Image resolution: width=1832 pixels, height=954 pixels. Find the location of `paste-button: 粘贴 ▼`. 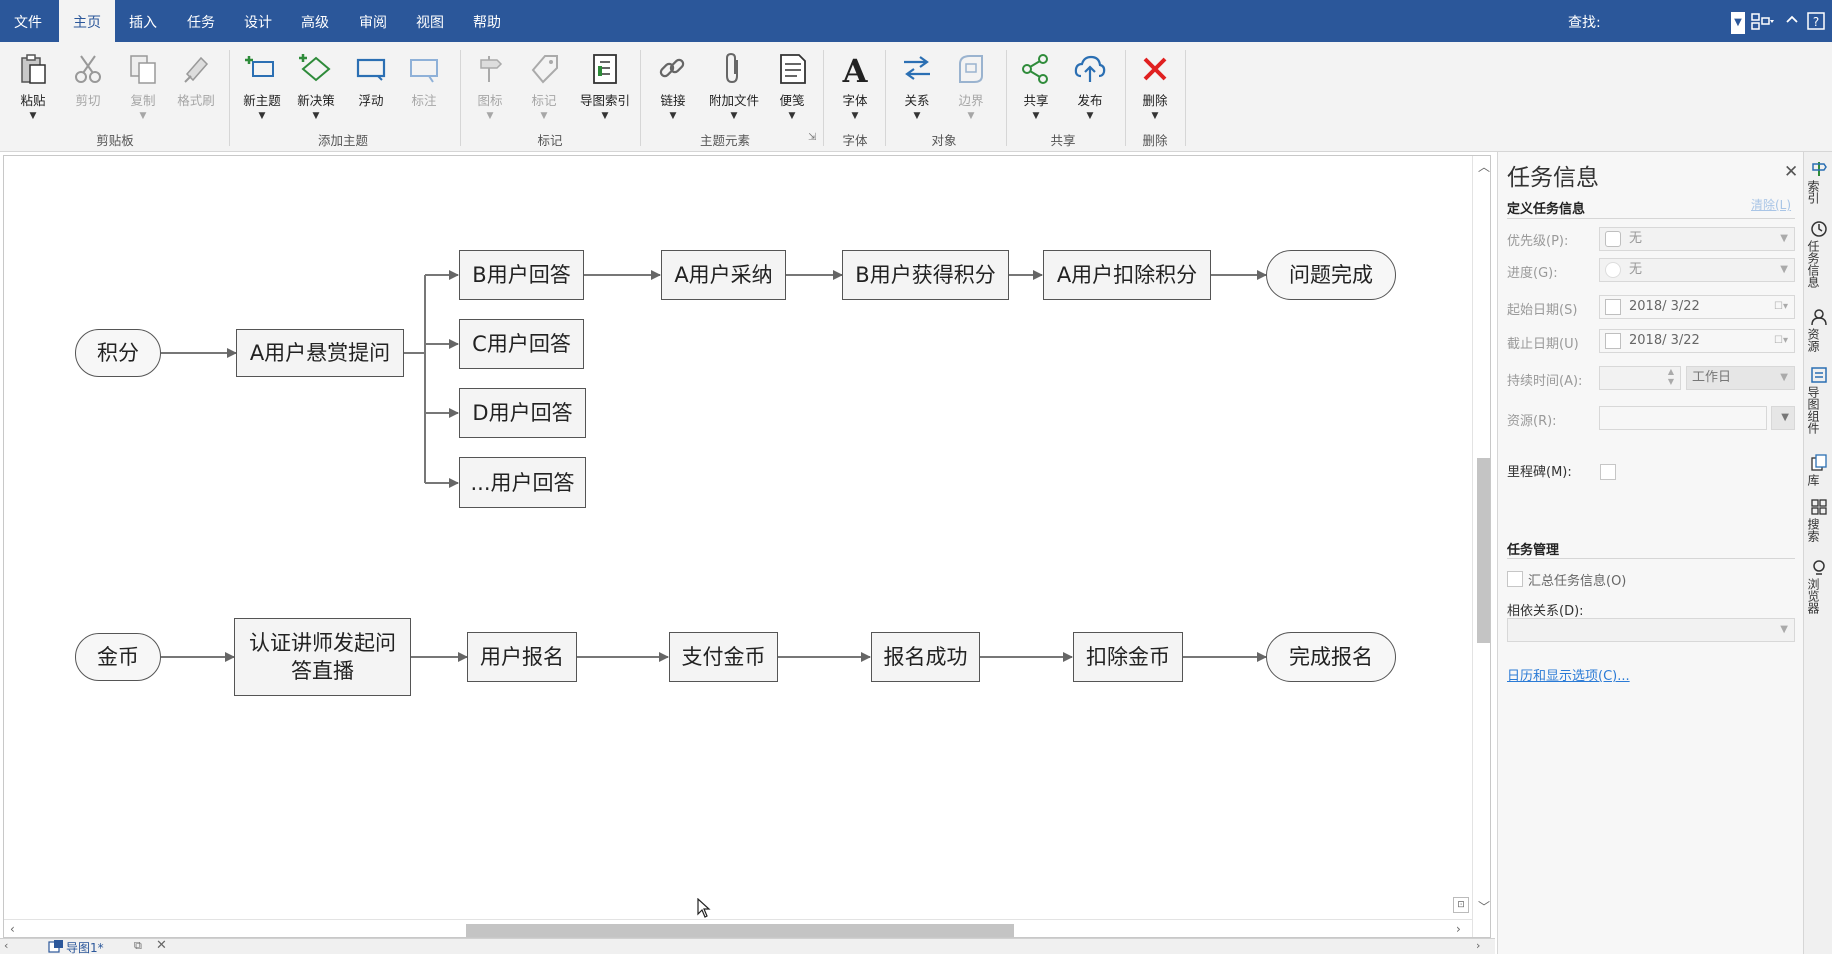

paste-button: 粘贴 ▼ is located at coordinates (33, 87).